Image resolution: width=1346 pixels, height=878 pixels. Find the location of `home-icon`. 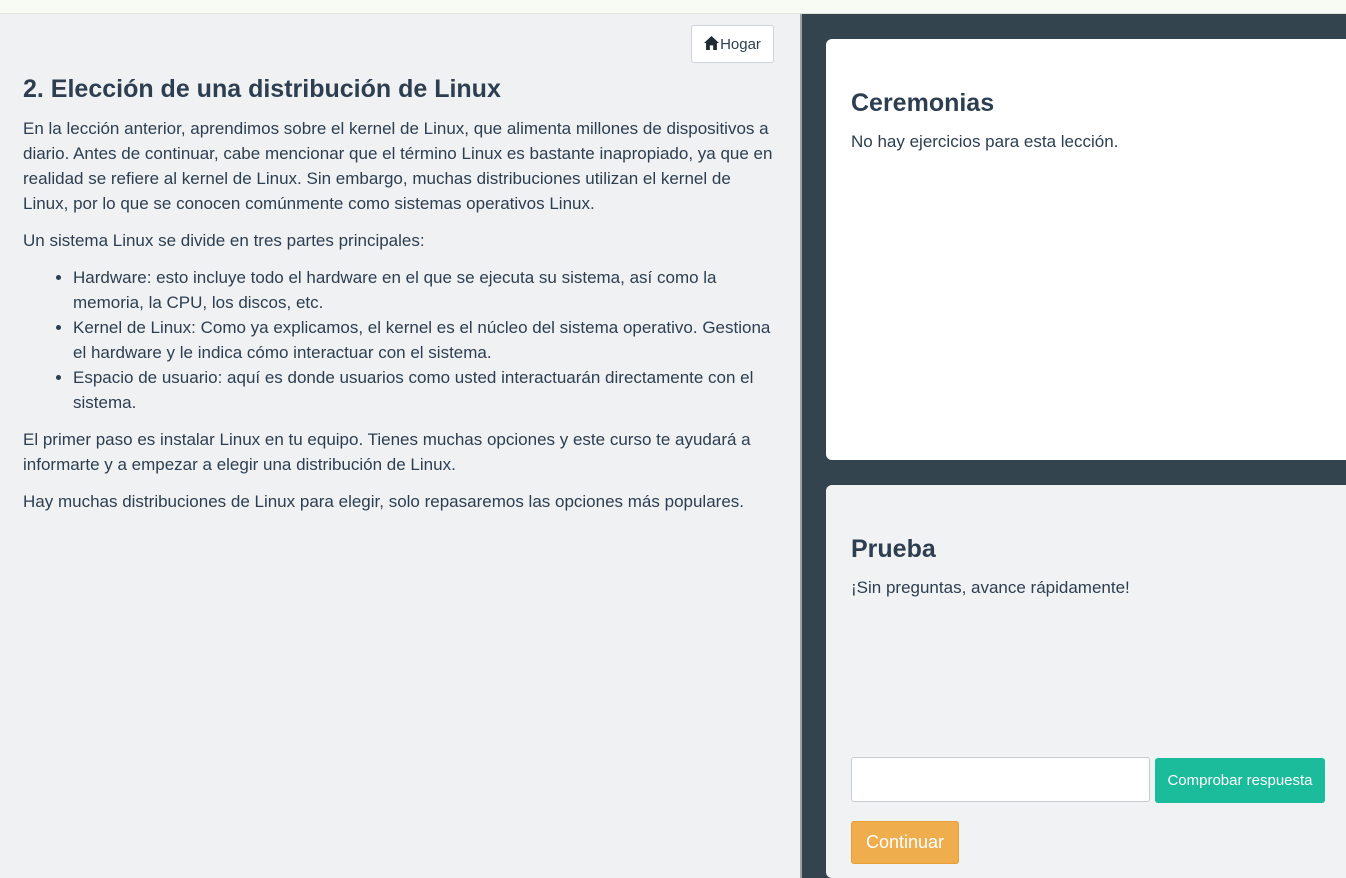

home-icon is located at coordinates (712, 42).